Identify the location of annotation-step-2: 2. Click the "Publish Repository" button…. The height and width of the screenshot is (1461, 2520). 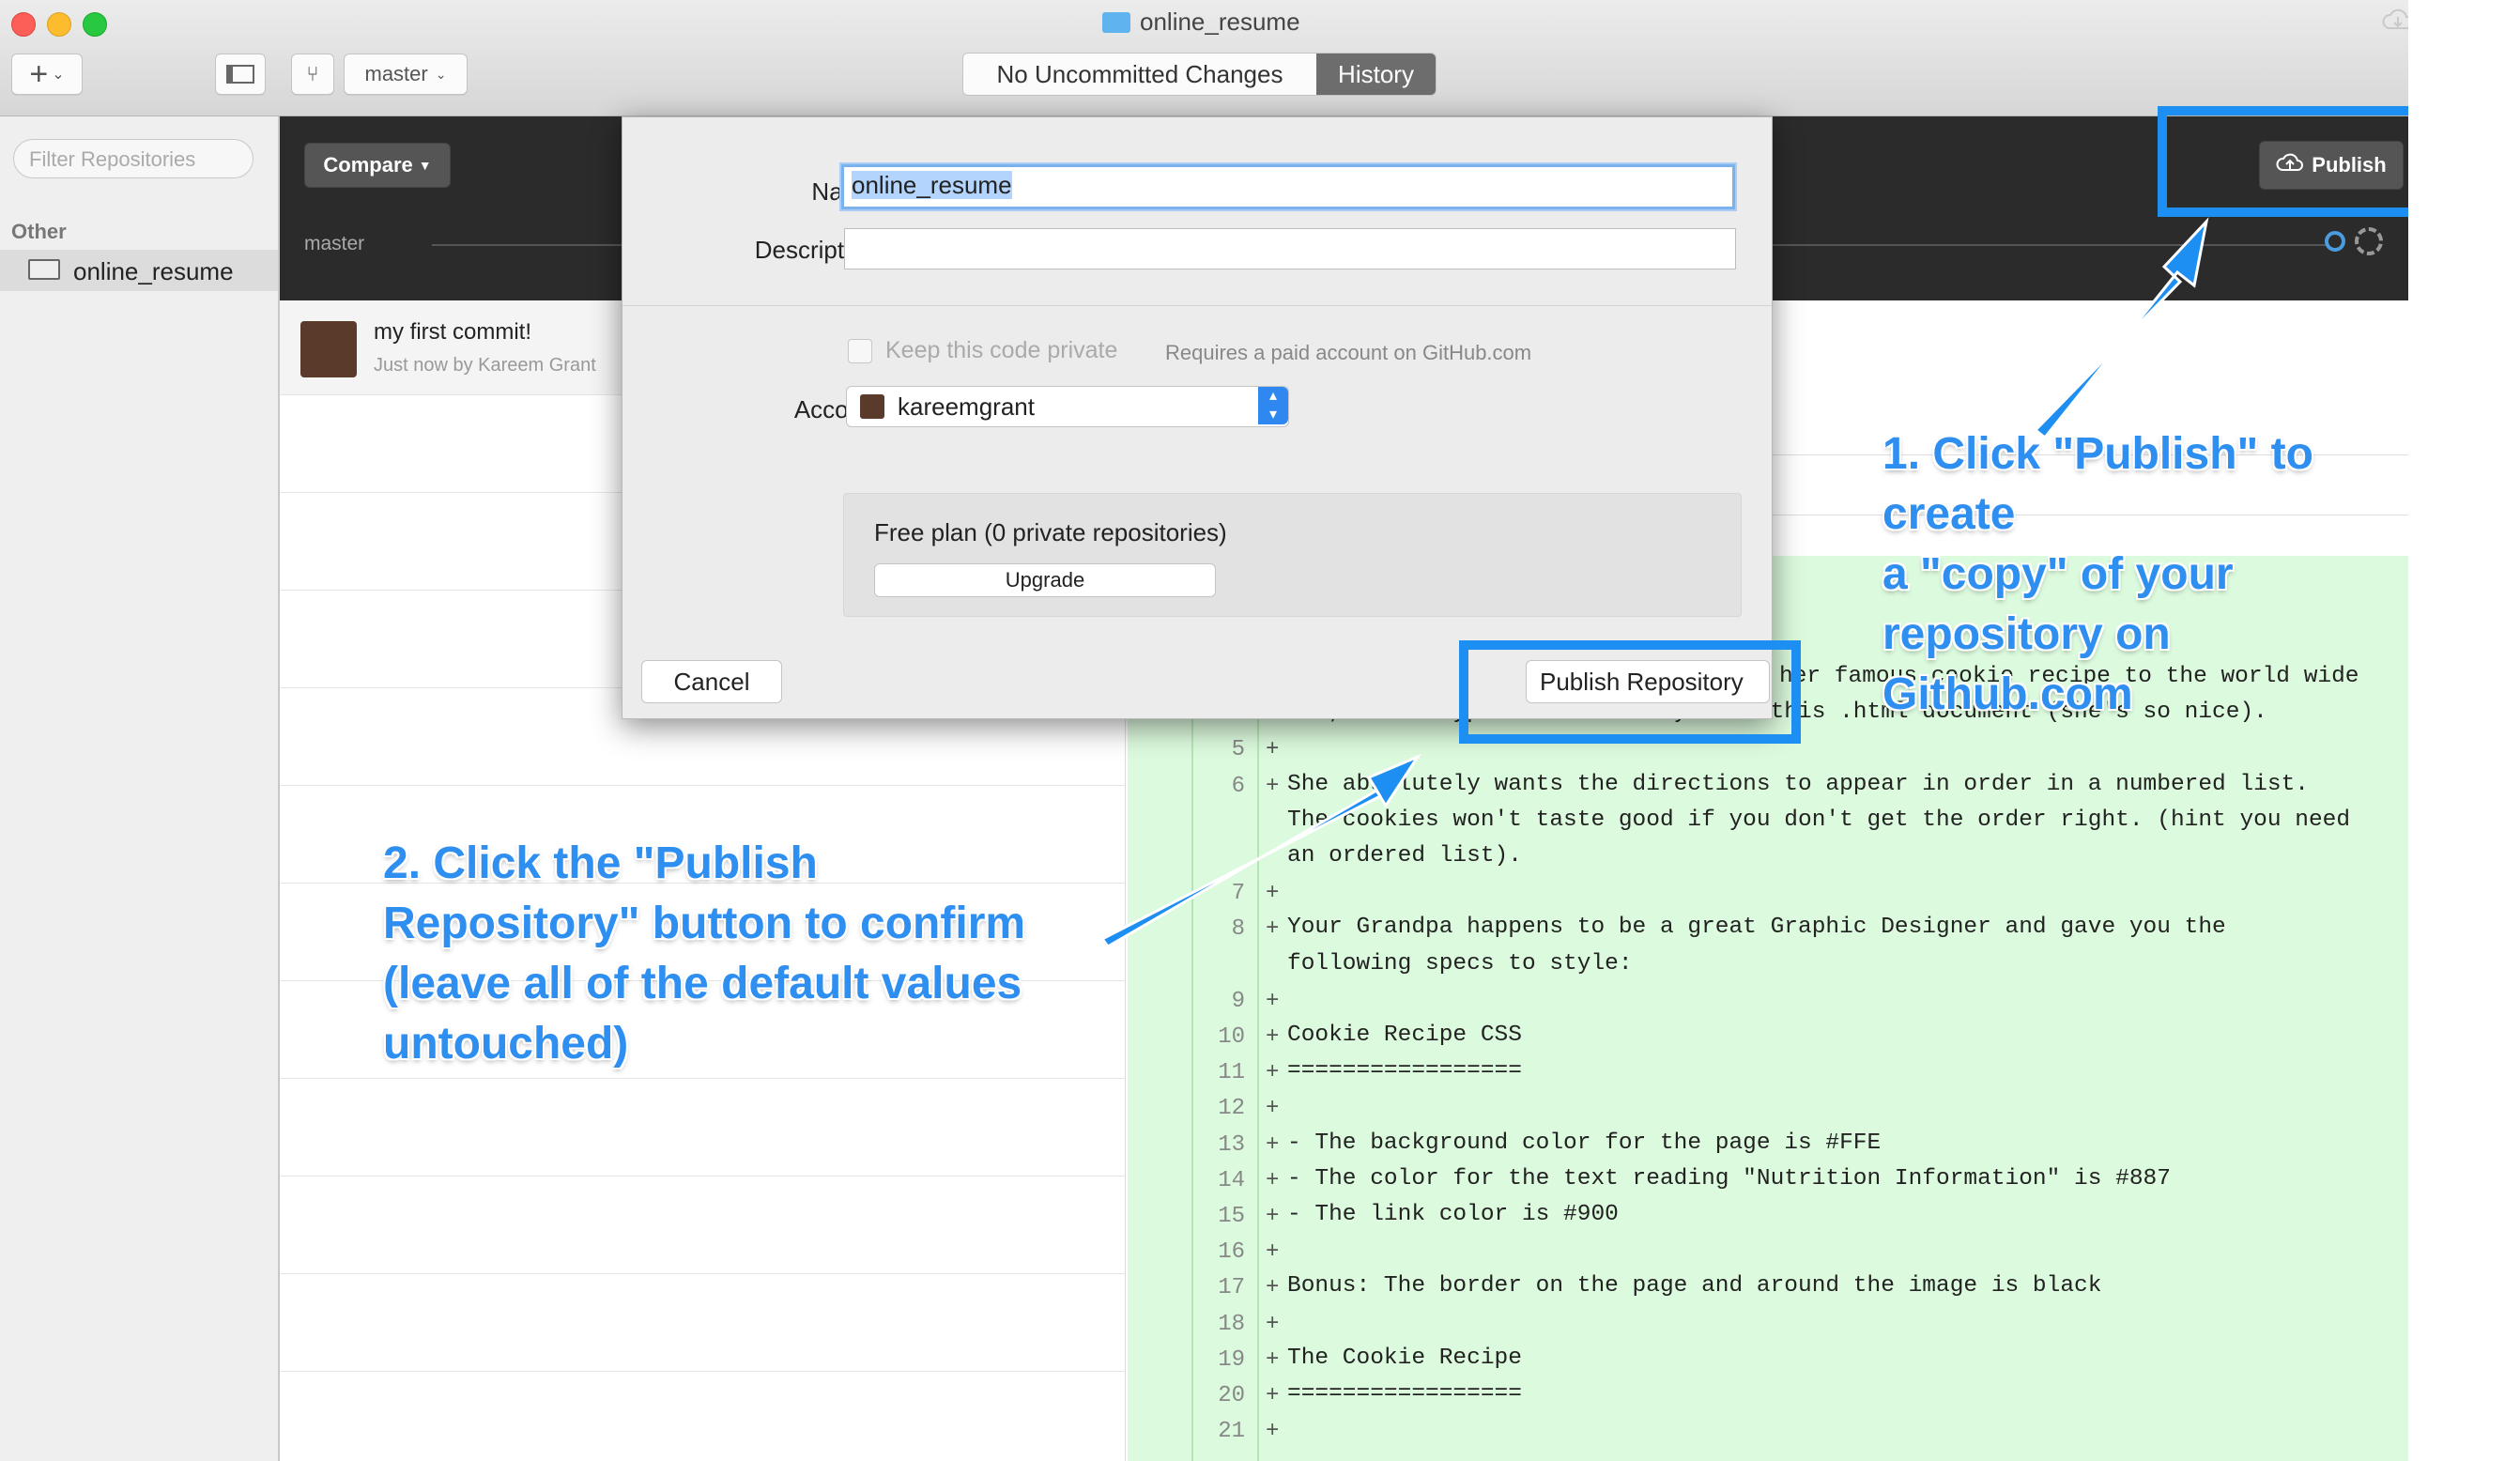
(704, 954).